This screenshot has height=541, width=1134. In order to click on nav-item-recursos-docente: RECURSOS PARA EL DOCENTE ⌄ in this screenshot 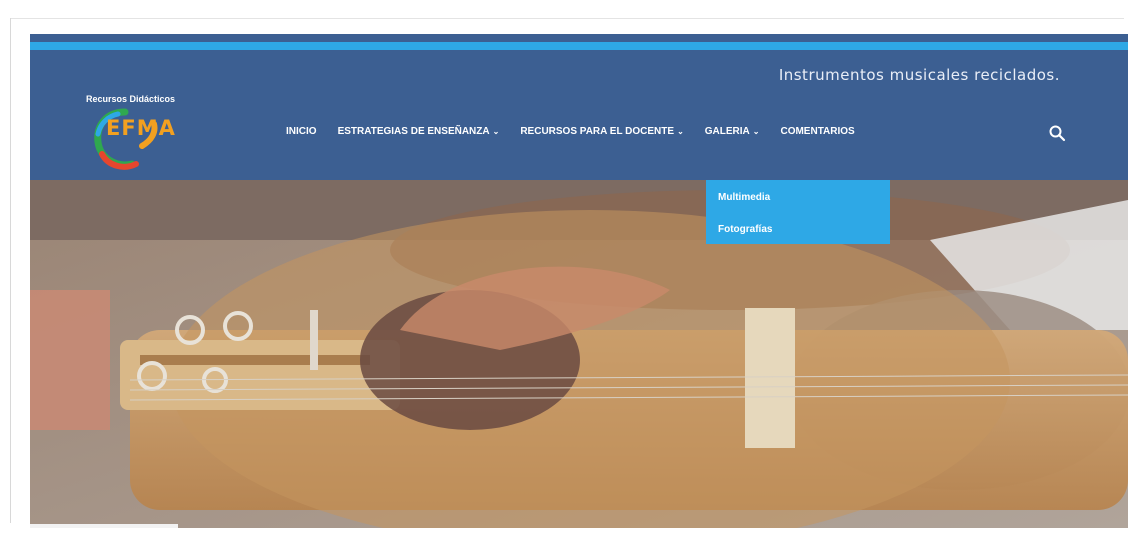, I will do `click(601, 131)`.